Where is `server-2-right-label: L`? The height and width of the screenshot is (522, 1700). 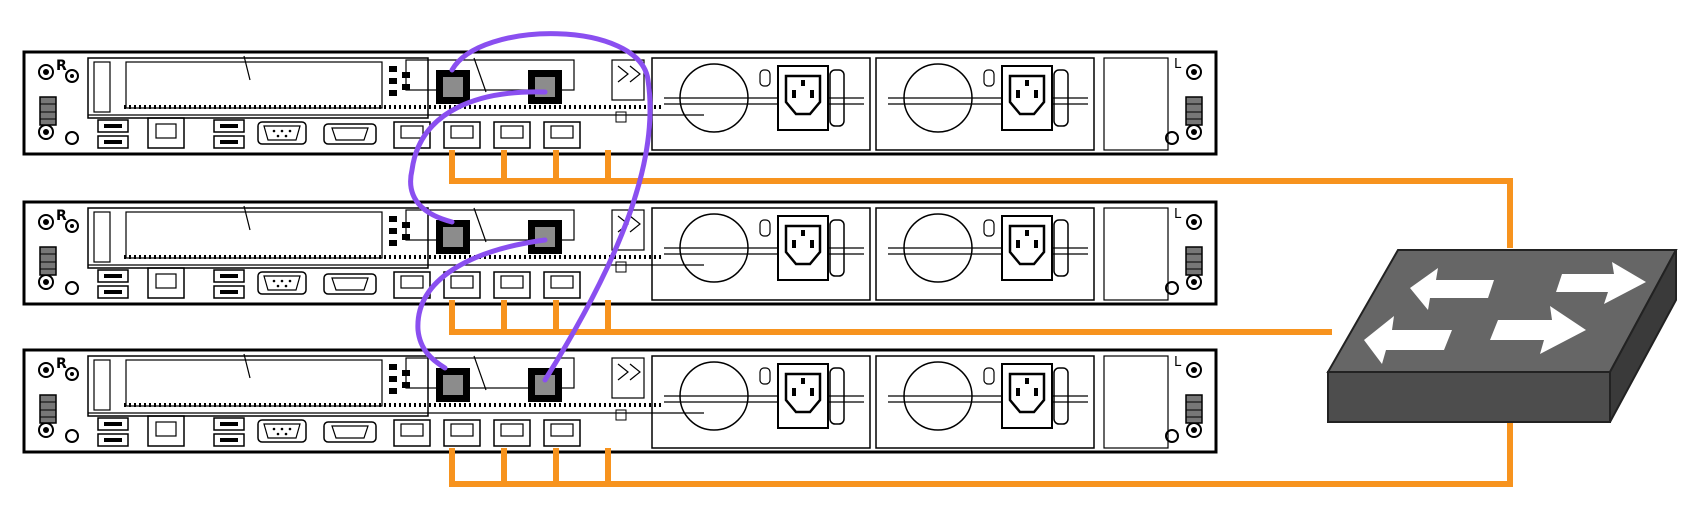
server-2-right-label: L is located at coordinates (1178, 214).